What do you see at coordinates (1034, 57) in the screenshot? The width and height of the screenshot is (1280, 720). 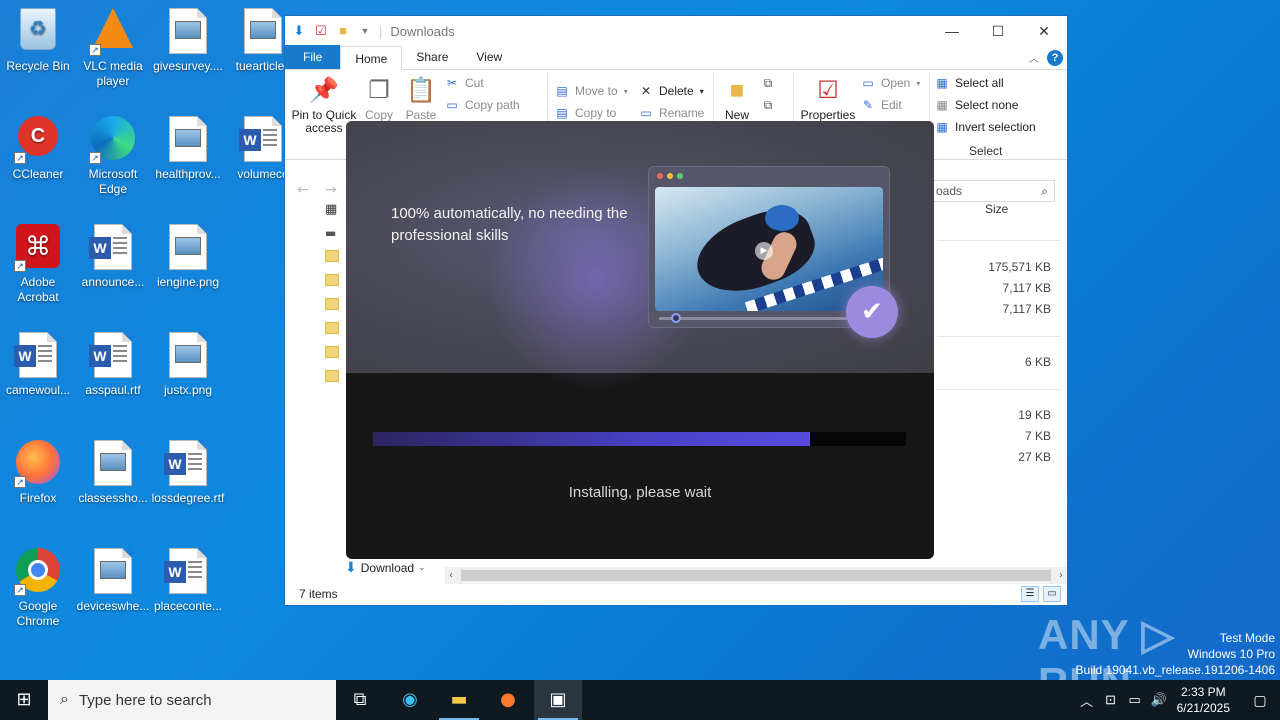 I see `collapse-ribbon-icon: ︿` at bounding box center [1034, 57].